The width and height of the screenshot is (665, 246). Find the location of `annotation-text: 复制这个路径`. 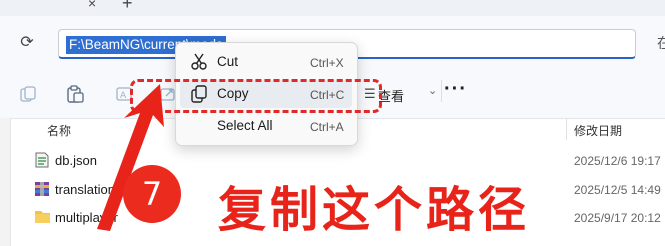

annotation-text: 复制这个路径 is located at coordinates (374, 210).